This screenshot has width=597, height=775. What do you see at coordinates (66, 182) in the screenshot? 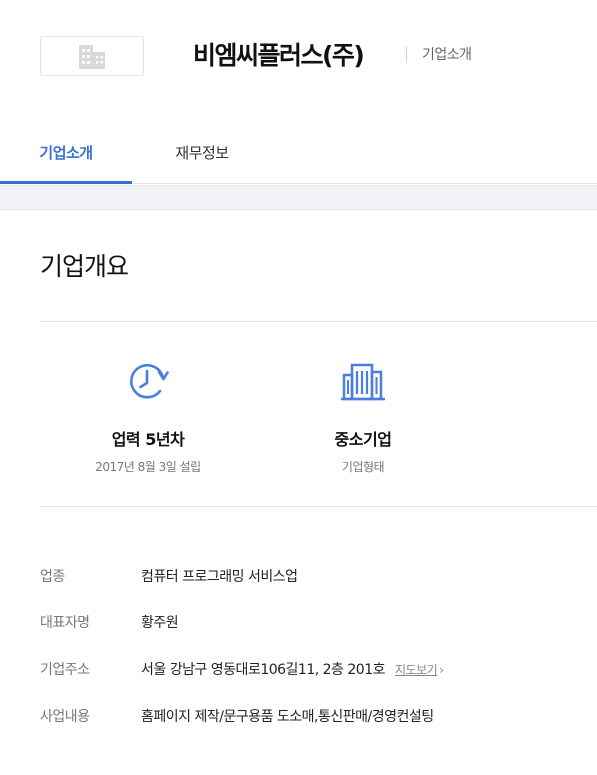
I see `active-tab-indicator` at bounding box center [66, 182].